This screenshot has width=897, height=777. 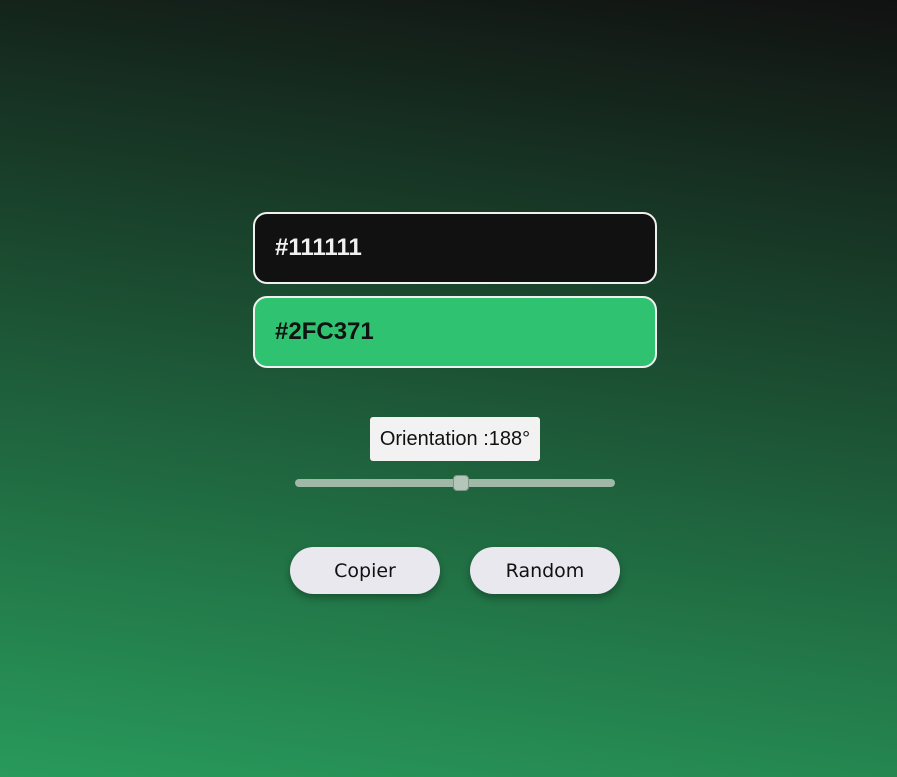 What do you see at coordinates (545, 570) in the screenshot?
I see `random-button: Random` at bounding box center [545, 570].